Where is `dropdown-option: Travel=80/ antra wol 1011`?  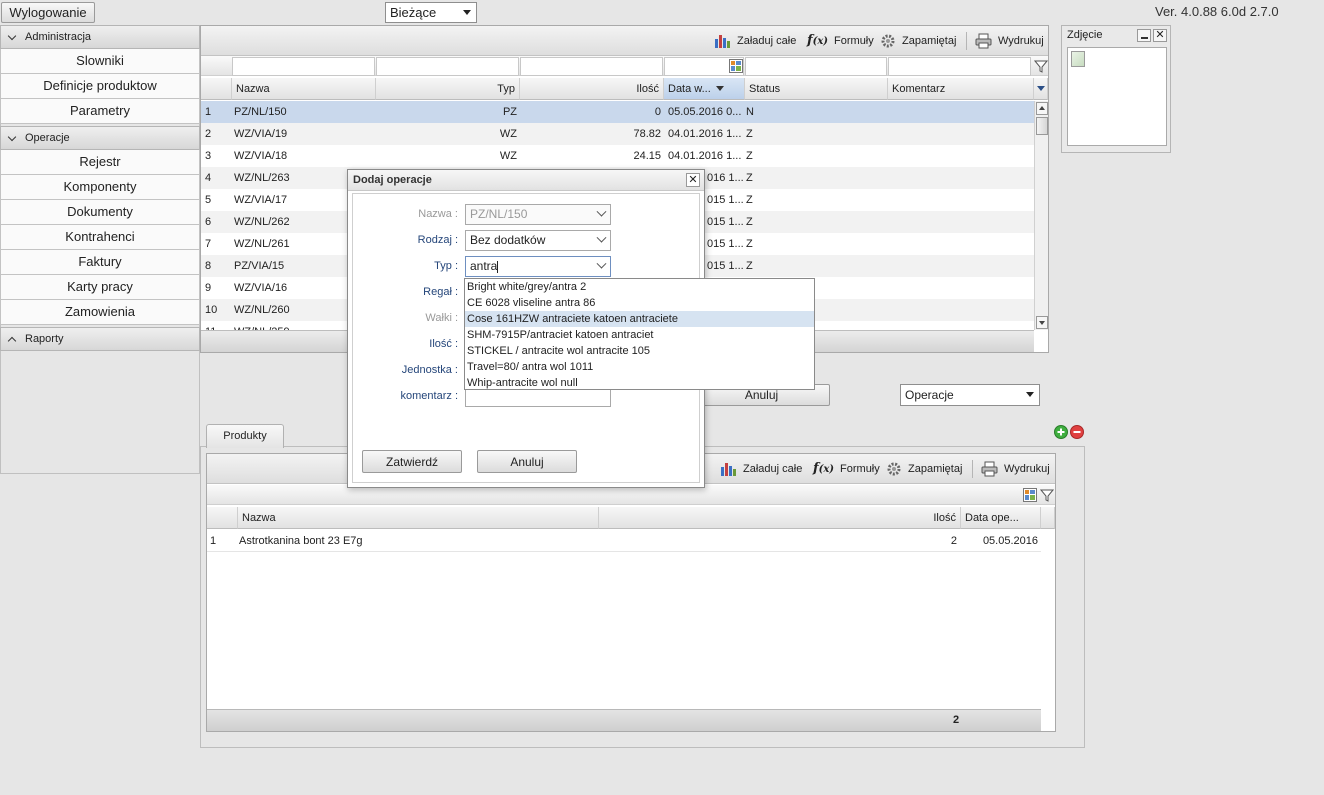
dropdown-option: Travel=80/ antra wol 1011 is located at coordinates (639, 367).